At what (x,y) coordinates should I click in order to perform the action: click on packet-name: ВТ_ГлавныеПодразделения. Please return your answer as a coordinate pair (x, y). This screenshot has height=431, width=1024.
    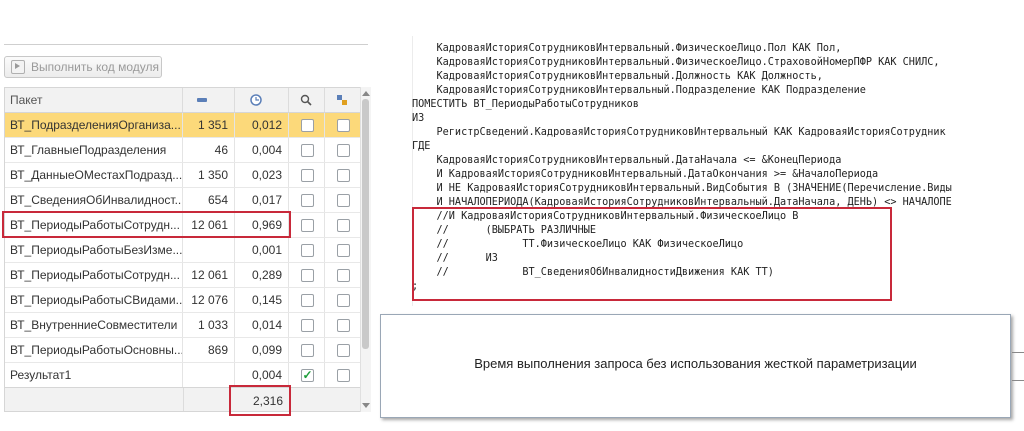
    Looking at the image, I should click on (94, 150).